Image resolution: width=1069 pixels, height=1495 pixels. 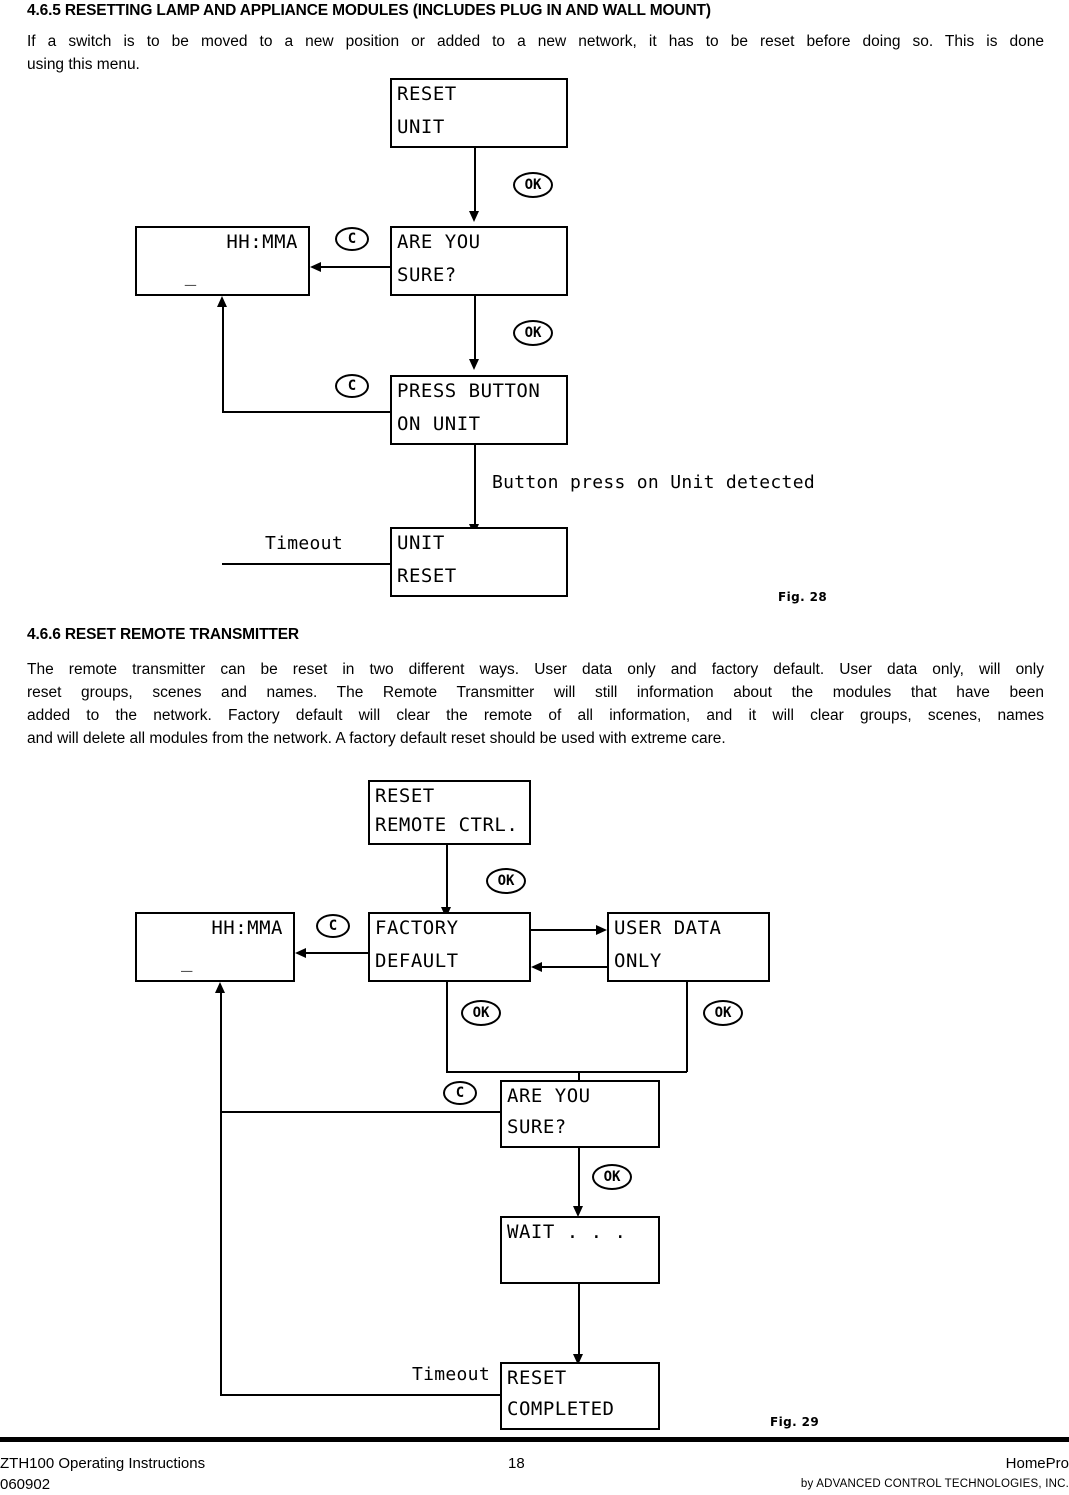 I want to click on edge-sure-to-wait, so click(x=579, y=1179).